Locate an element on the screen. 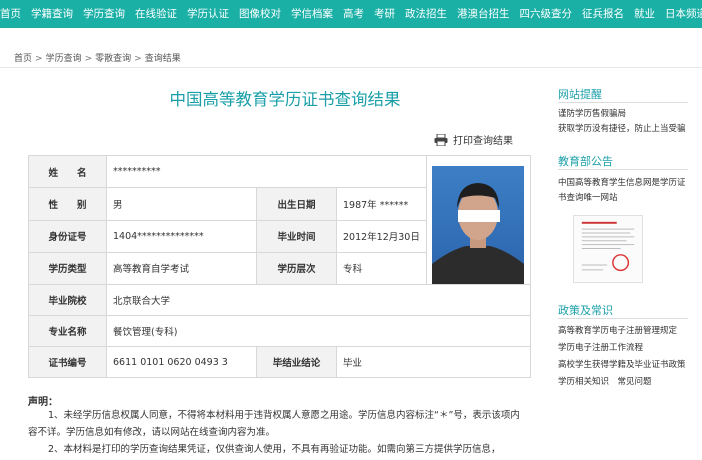 The width and height of the screenshot is (702, 460). sidebar-heading-site-alert: 网站提醒 is located at coordinates (580, 94).